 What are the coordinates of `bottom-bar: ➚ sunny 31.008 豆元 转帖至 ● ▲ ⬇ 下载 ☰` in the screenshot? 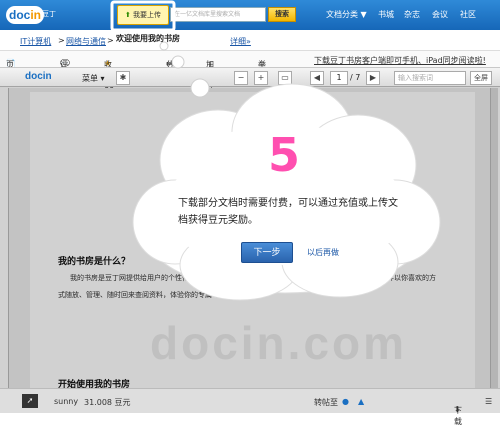 It's located at (250, 407).